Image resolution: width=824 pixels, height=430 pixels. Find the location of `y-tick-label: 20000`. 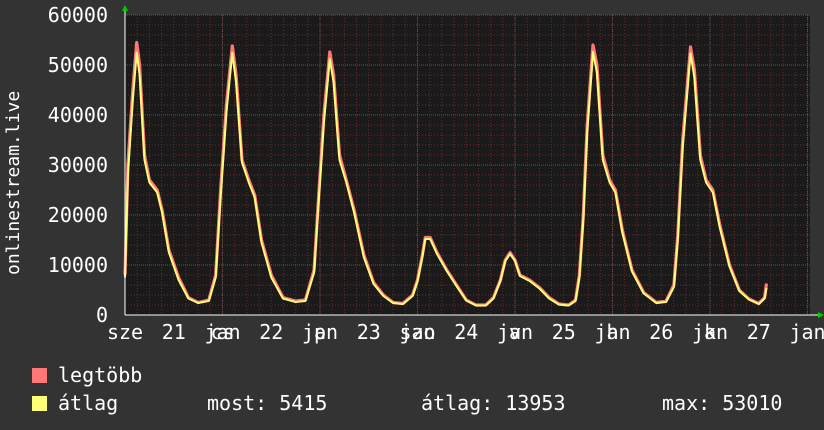

y-tick-label: 20000 is located at coordinates (78, 215).